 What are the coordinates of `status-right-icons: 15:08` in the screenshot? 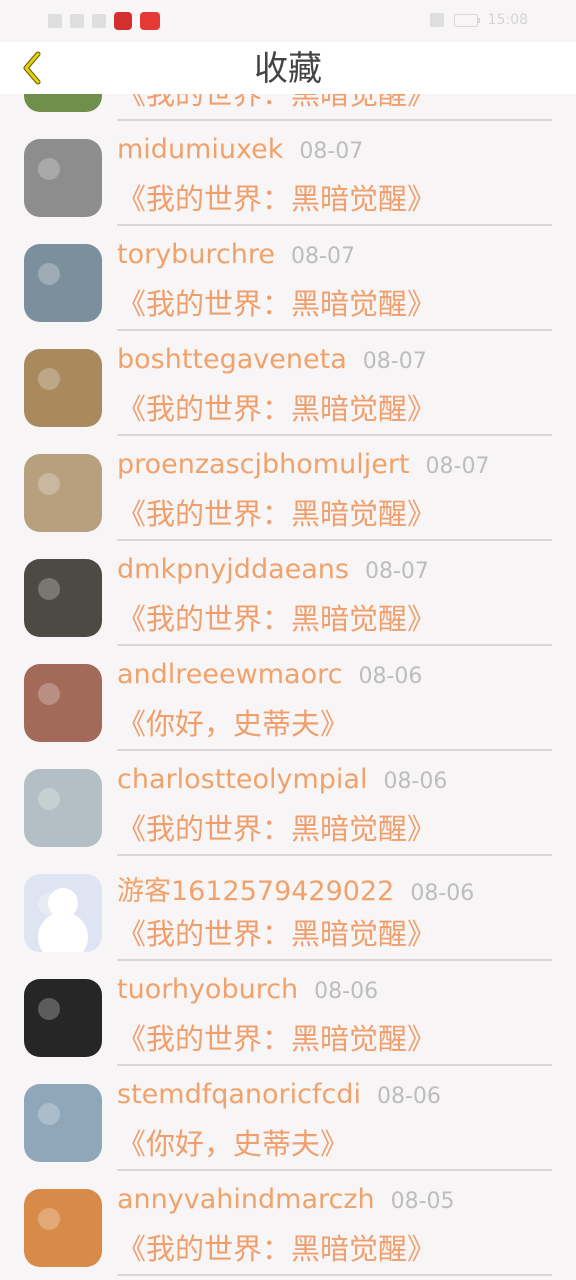 It's located at (478, 20).